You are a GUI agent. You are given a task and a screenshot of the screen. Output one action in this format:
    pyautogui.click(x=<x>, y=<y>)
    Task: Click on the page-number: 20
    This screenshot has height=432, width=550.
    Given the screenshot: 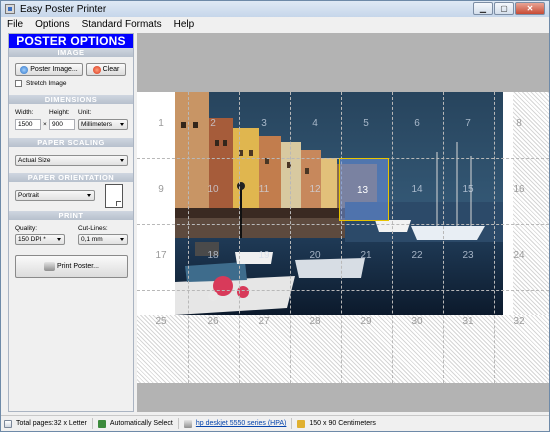 What is the action you would take?
    pyautogui.click(x=315, y=255)
    